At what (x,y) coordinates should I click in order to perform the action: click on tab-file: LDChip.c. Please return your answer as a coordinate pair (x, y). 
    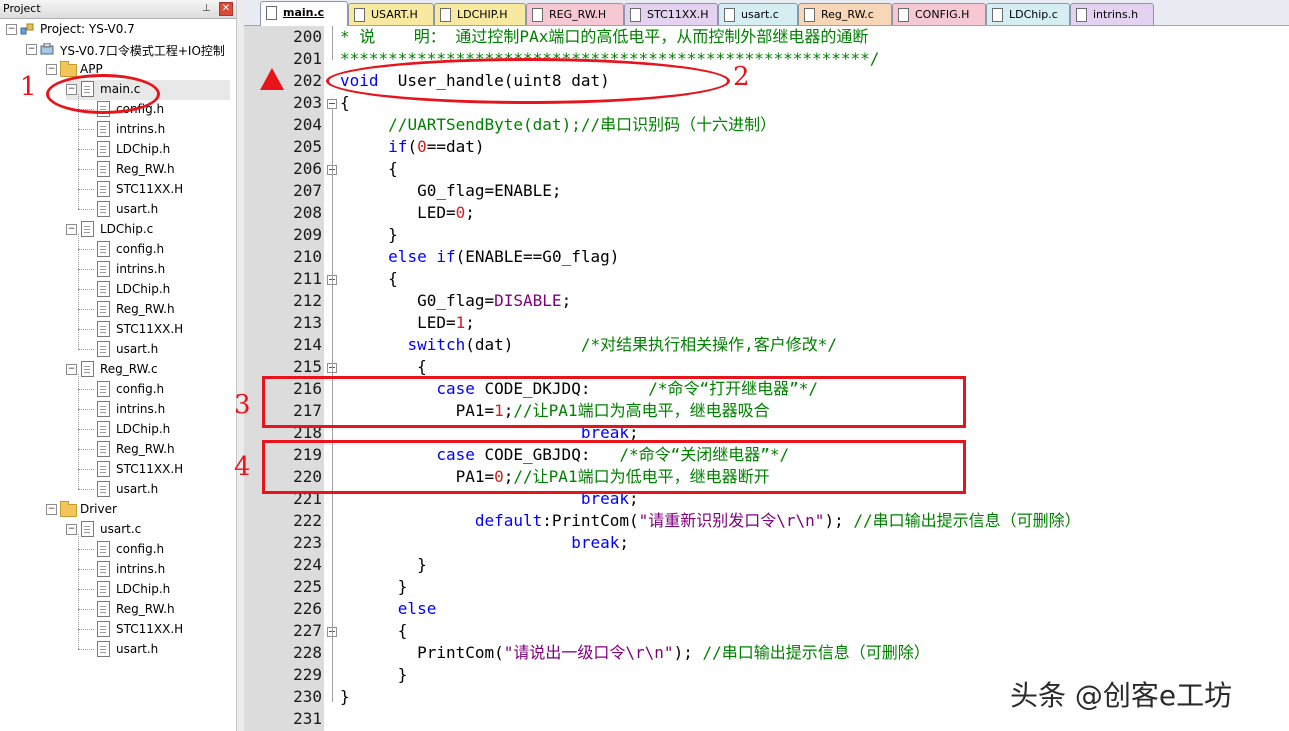
    Looking at the image, I should click on (1028, 14).